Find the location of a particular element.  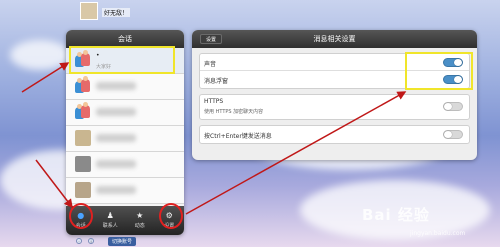

account-footer: ◦ i 切换账号 is located at coordinates (125, 241).